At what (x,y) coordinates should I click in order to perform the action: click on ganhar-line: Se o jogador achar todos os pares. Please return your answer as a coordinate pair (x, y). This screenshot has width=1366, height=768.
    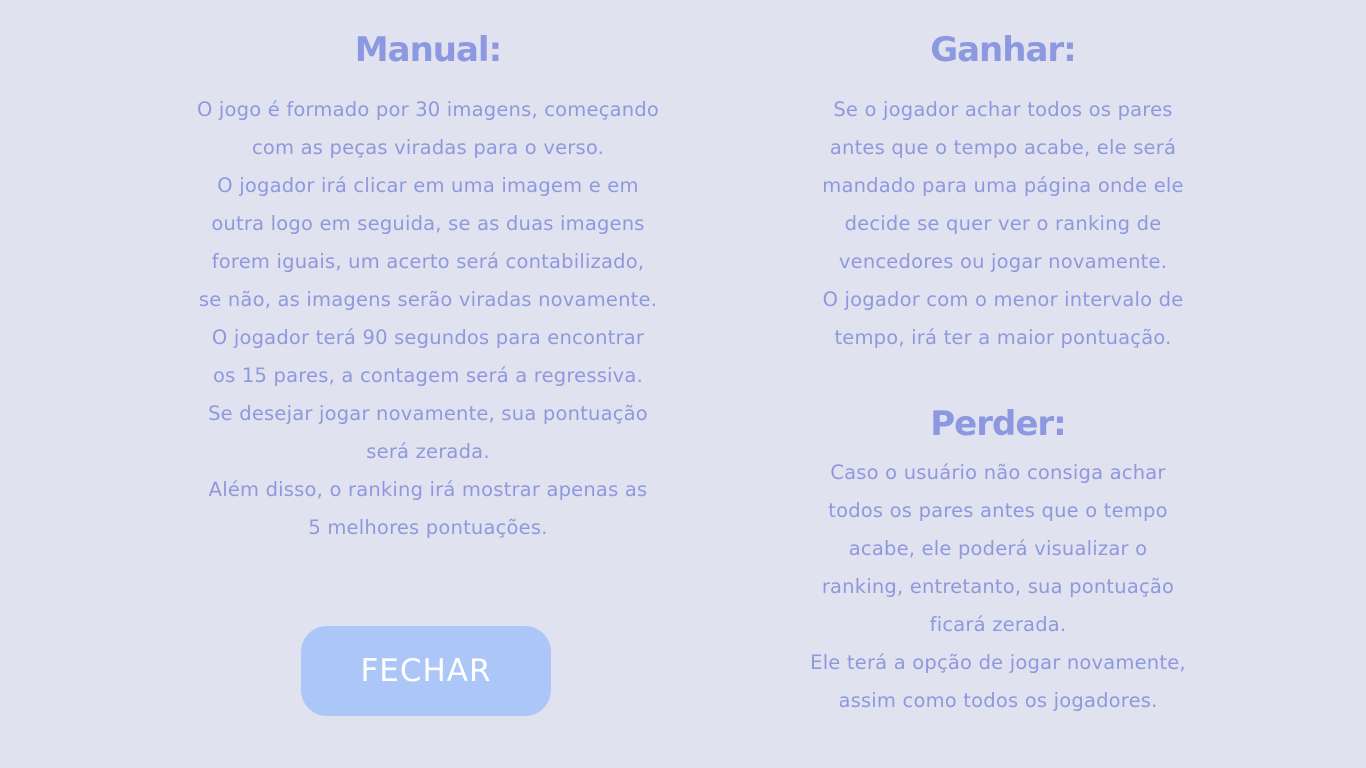
    Looking at the image, I should click on (1003, 109).